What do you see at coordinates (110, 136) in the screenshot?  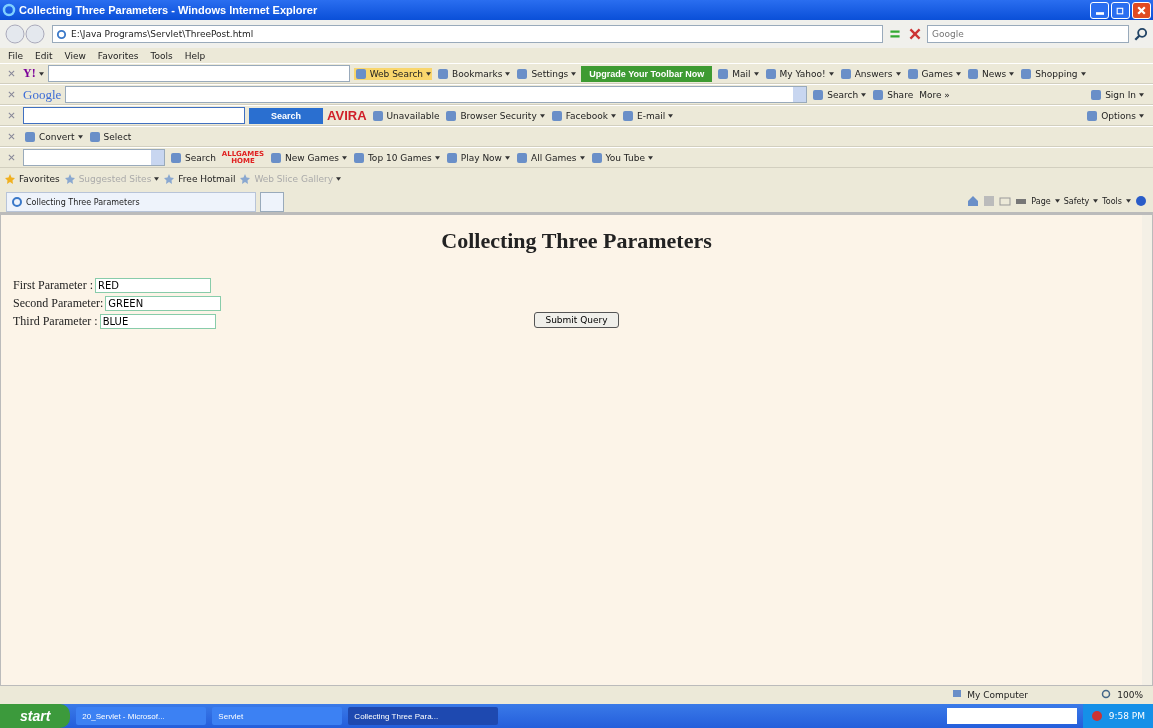 I see `toolbar-button: Select` at bounding box center [110, 136].